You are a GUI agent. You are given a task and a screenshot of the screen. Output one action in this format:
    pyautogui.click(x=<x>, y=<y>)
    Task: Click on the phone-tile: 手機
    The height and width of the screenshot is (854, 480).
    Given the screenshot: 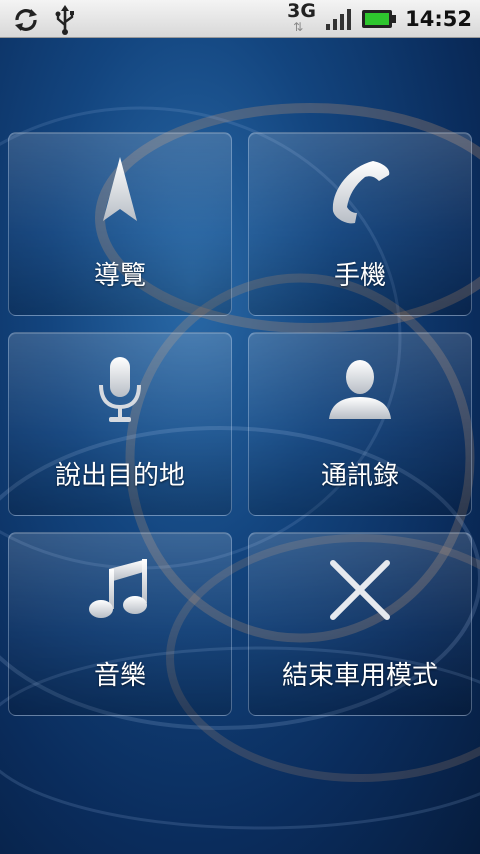 What is the action you would take?
    pyautogui.click(x=360, y=224)
    